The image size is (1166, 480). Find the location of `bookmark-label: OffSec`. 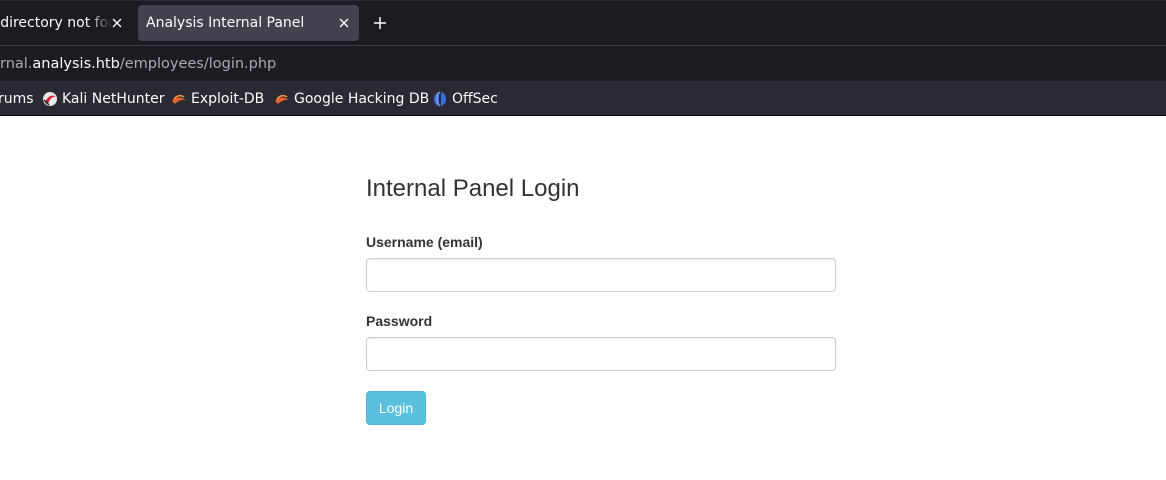

bookmark-label: OffSec is located at coordinates (475, 98).